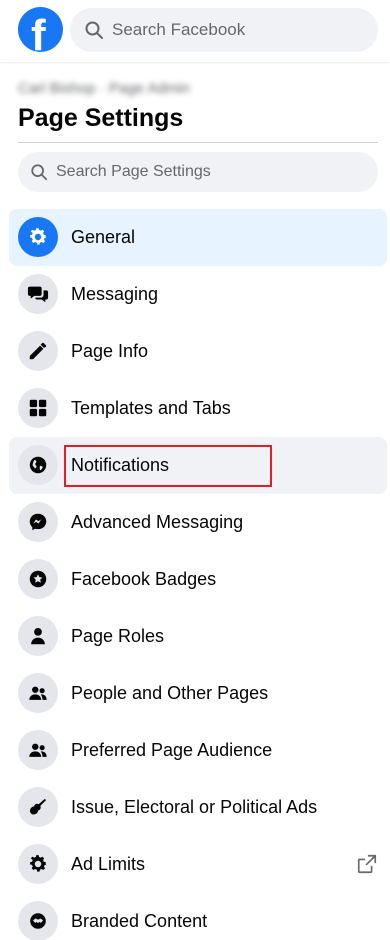 The image size is (390, 940). I want to click on blurred-page-name: Carl Bishop · Page Admin, so click(104, 88).